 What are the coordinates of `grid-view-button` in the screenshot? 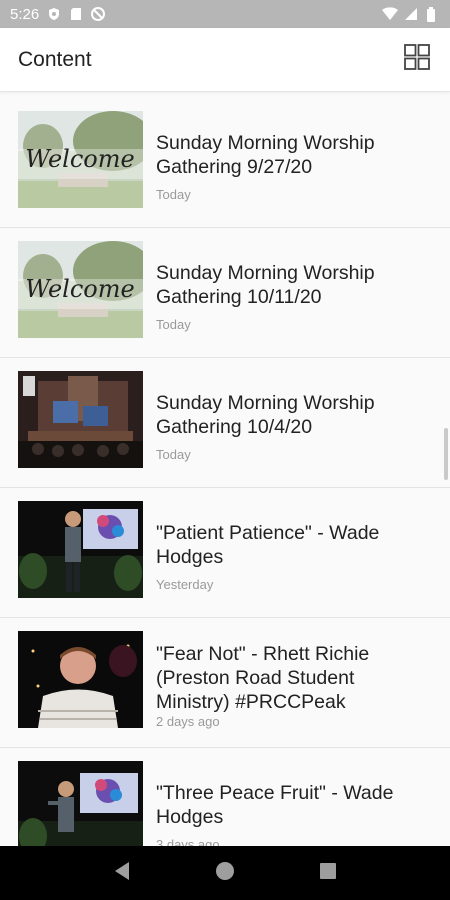 It's located at (417, 59).